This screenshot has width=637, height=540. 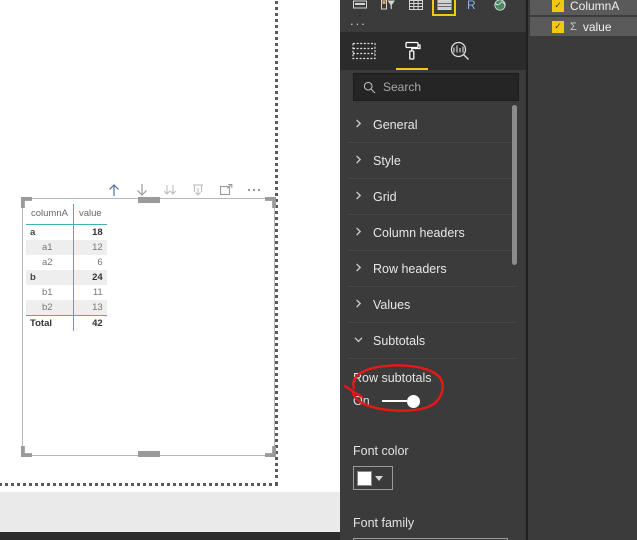 What do you see at coordinates (400, 401) in the screenshot?
I see `row-subtotals-toggle` at bounding box center [400, 401].